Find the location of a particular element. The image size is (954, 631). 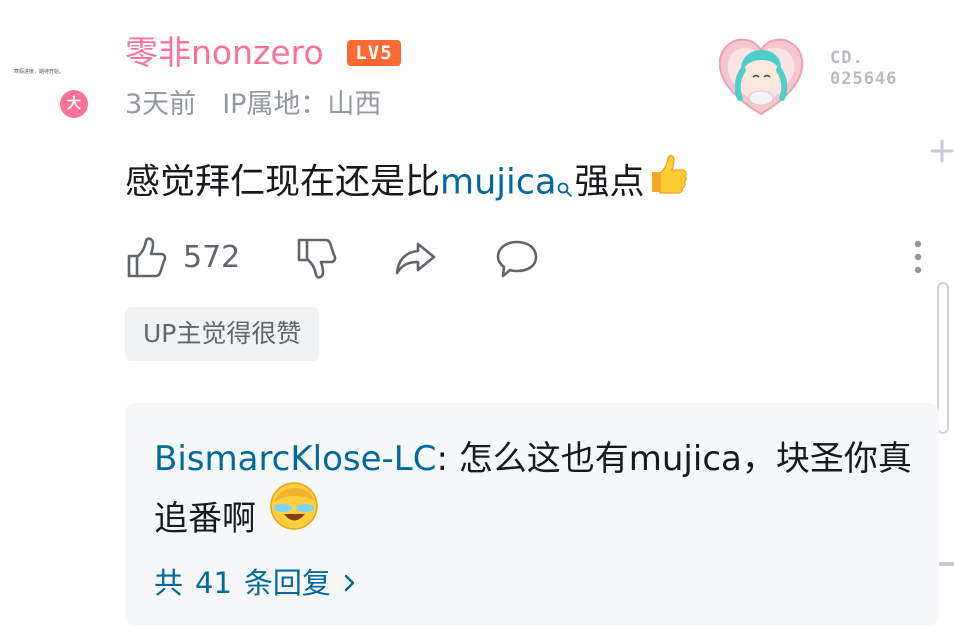

like-button: 572 is located at coordinates (185, 258).